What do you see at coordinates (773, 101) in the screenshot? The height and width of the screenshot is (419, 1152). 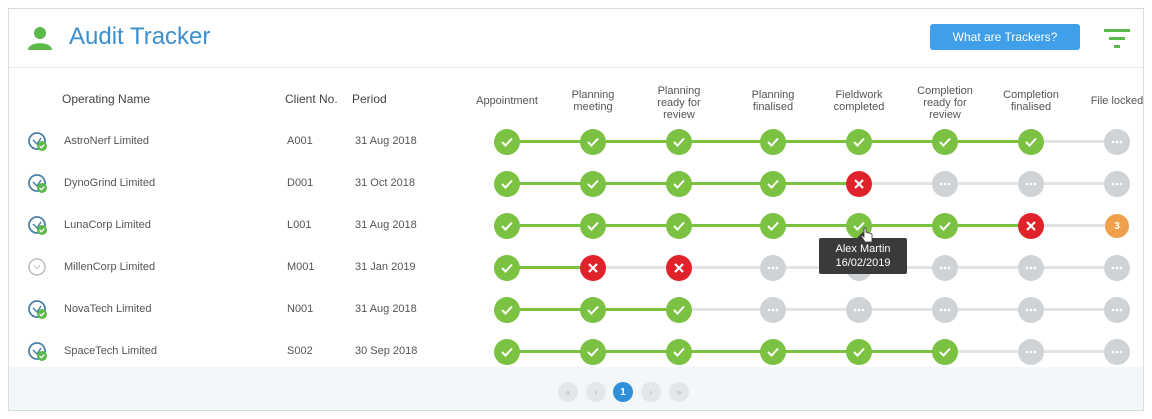 I see `col-stage-3: Planning finalised` at bounding box center [773, 101].